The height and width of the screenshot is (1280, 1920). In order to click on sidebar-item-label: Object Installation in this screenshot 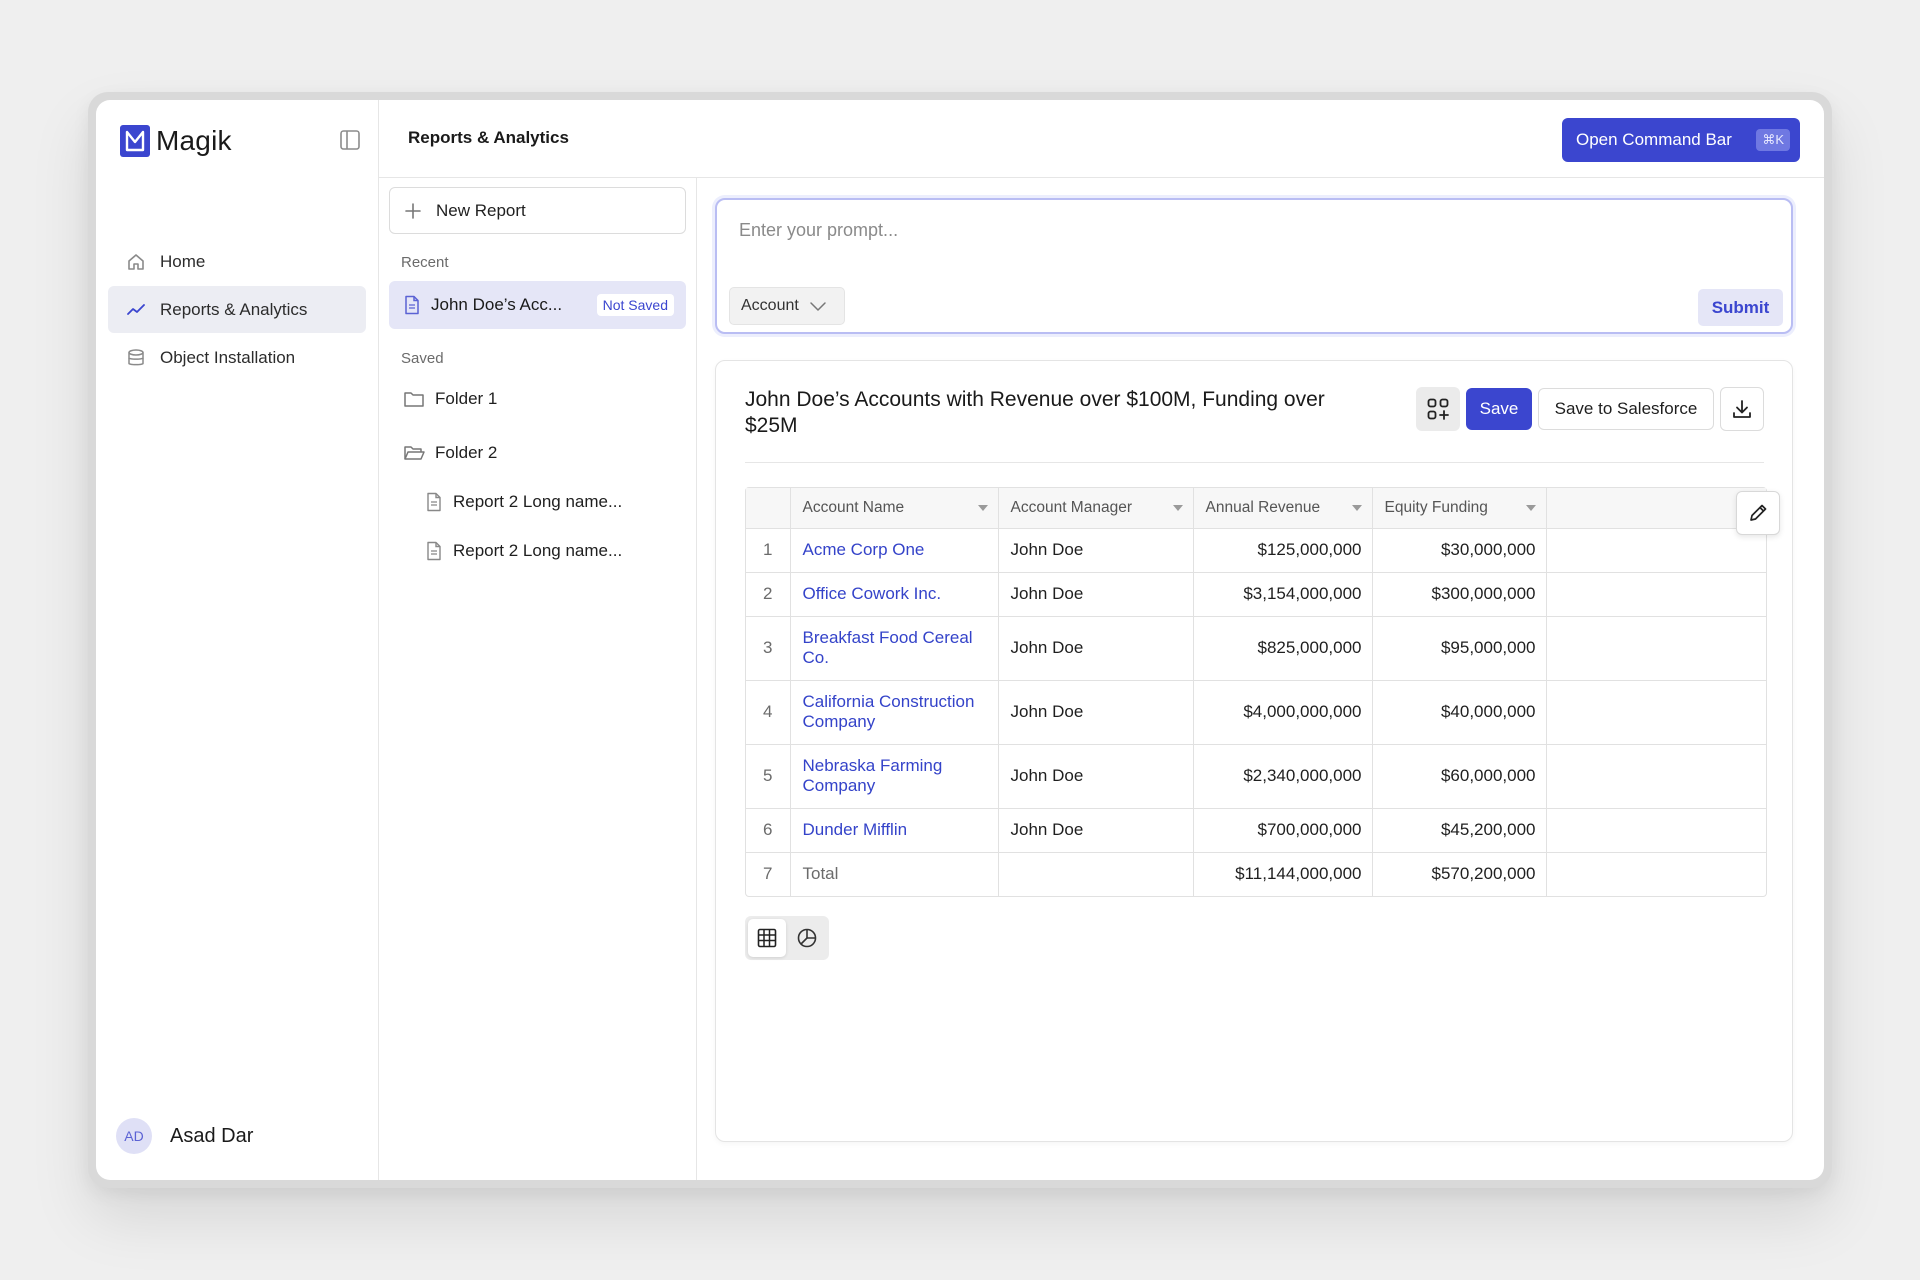, I will do `click(228, 357)`.